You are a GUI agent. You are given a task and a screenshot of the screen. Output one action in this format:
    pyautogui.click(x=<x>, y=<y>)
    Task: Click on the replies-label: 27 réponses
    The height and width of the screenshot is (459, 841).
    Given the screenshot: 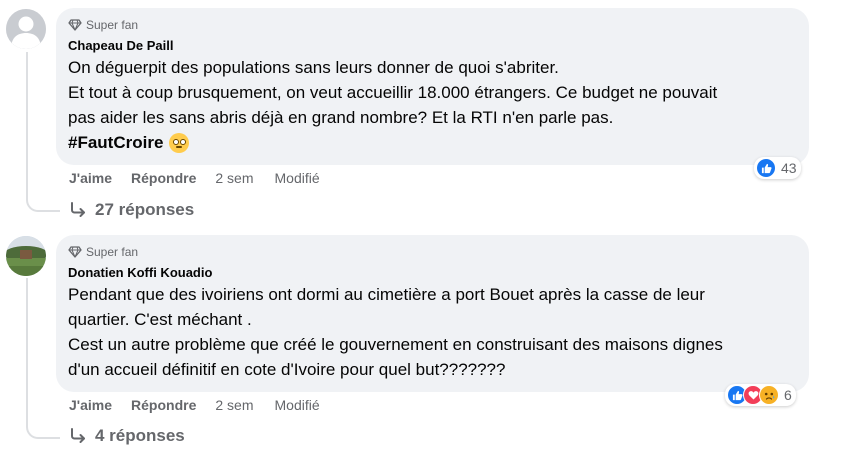 What is the action you would take?
    pyautogui.click(x=145, y=209)
    